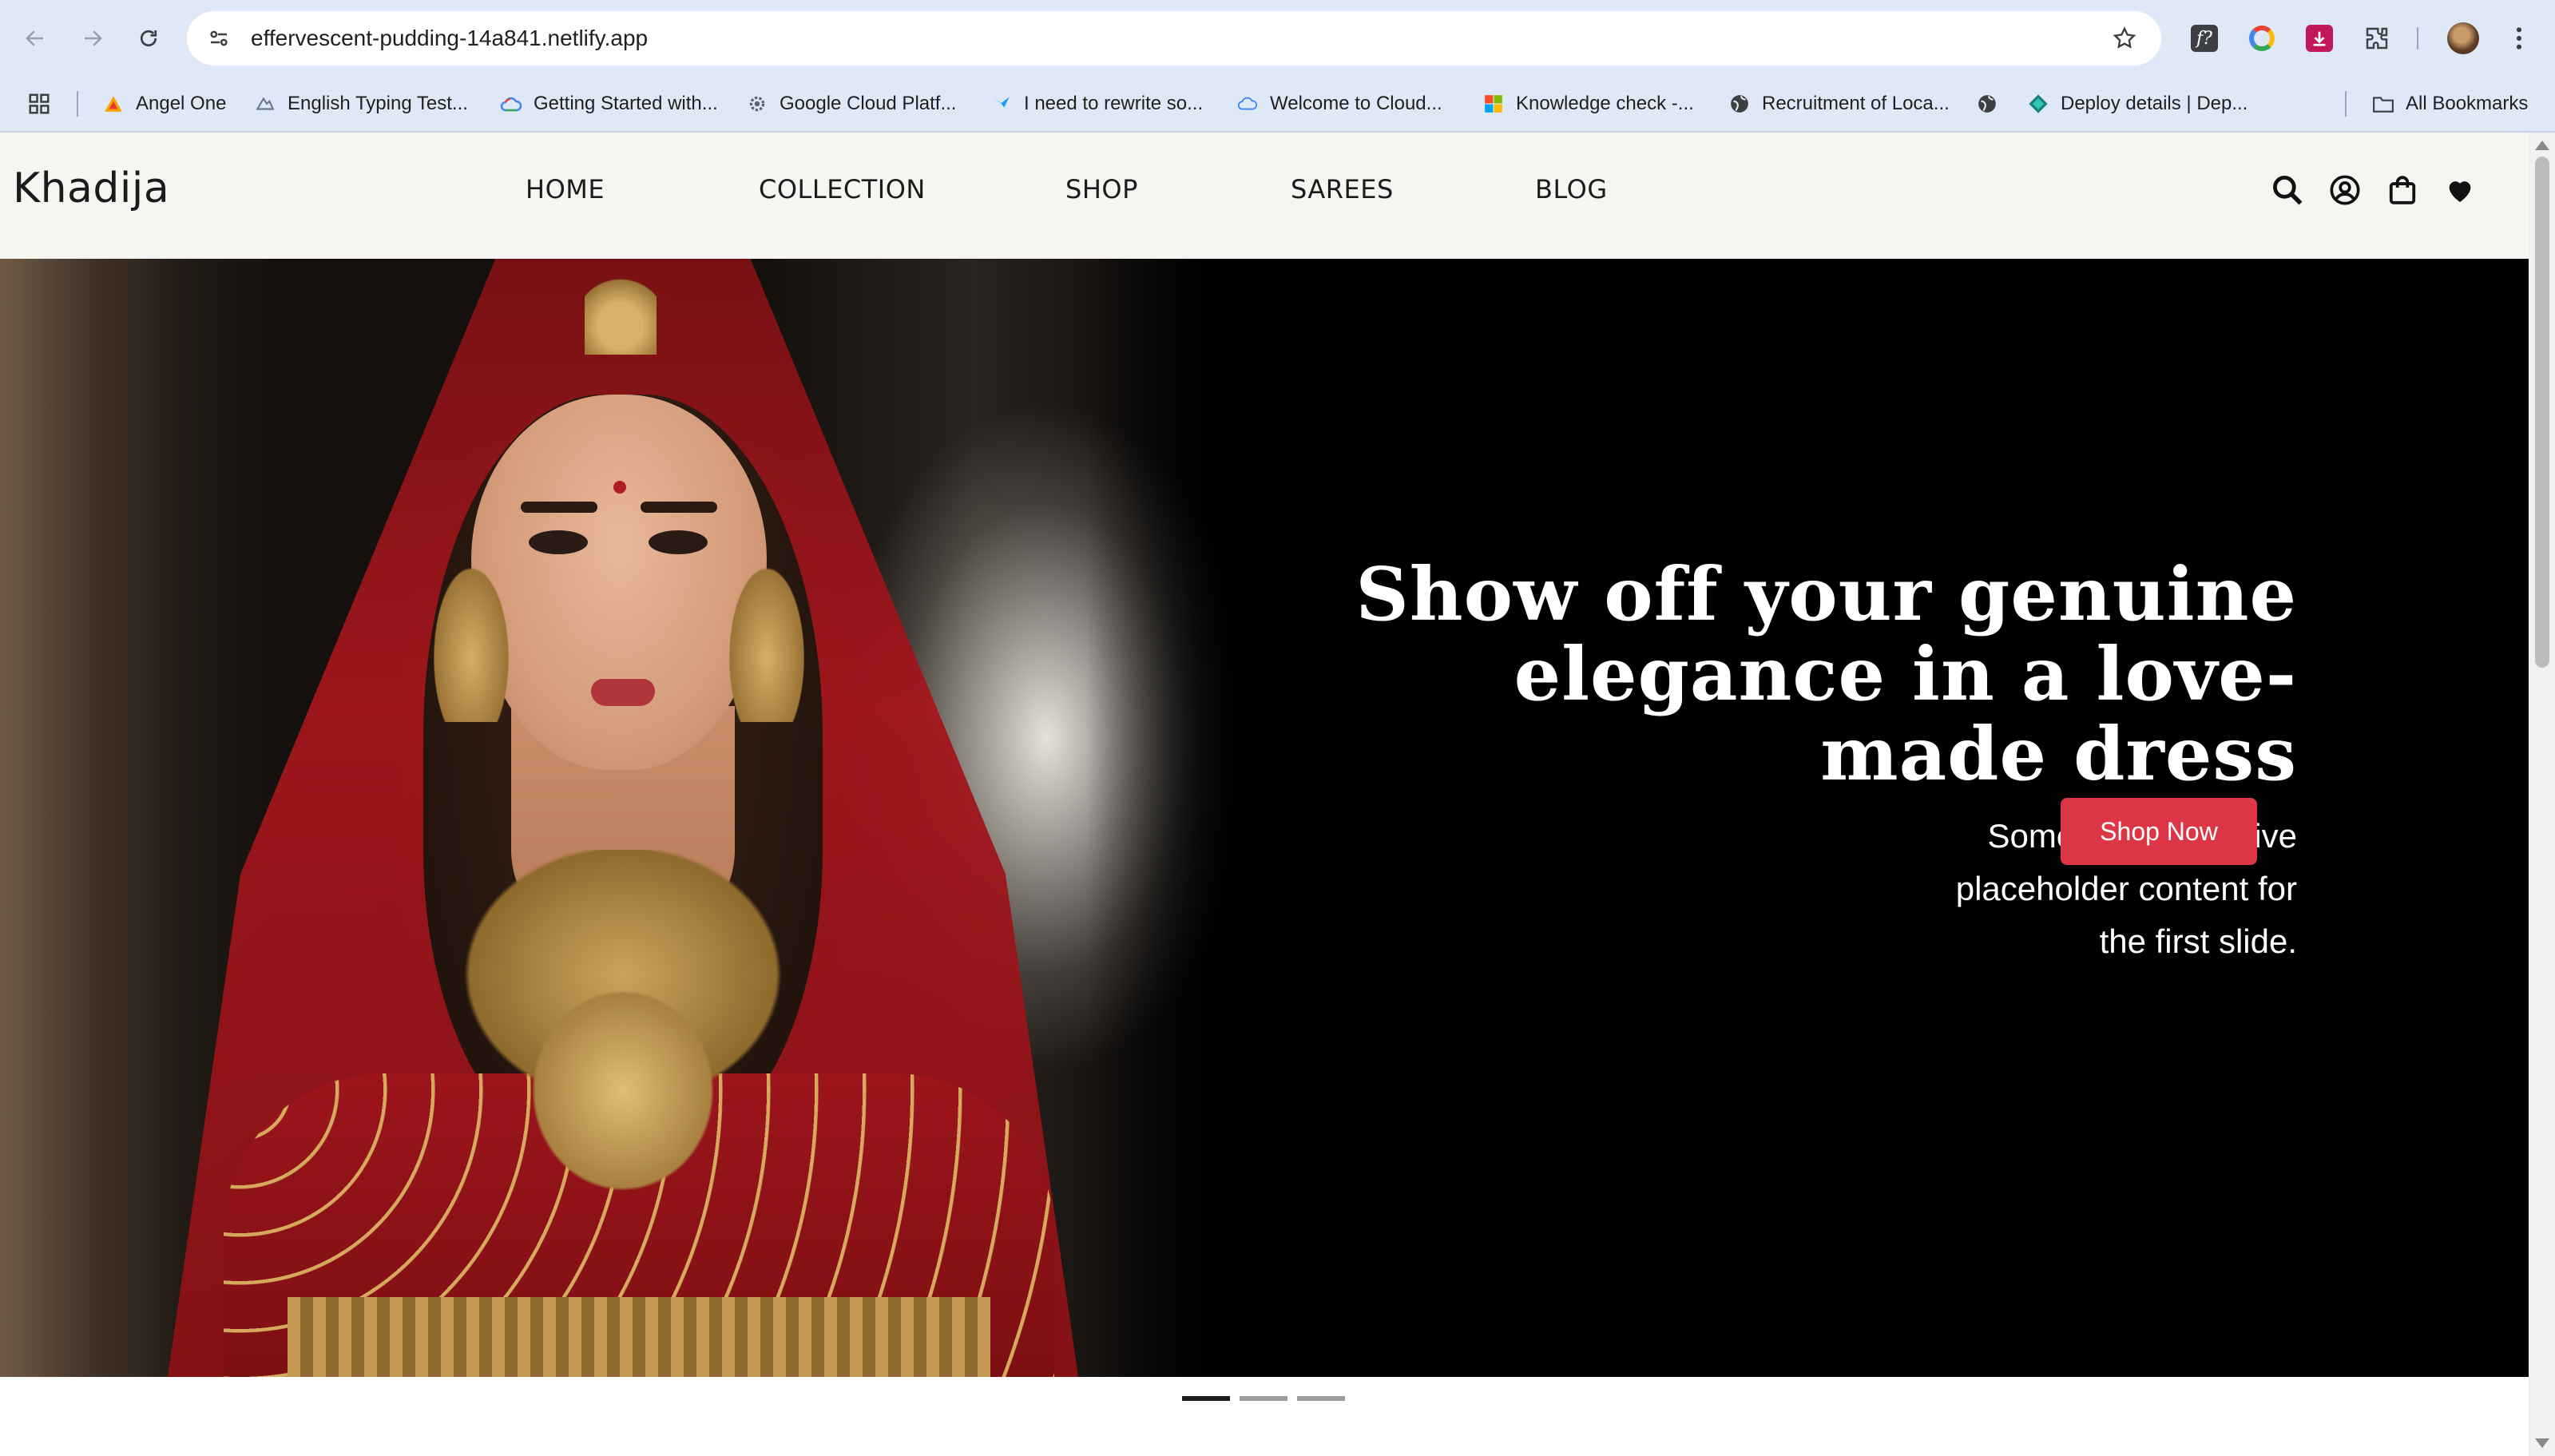  What do you see at coordinates (2038, 104) in the screenshot?
I see `netlify-icon` at bounding box center [2038, 104].